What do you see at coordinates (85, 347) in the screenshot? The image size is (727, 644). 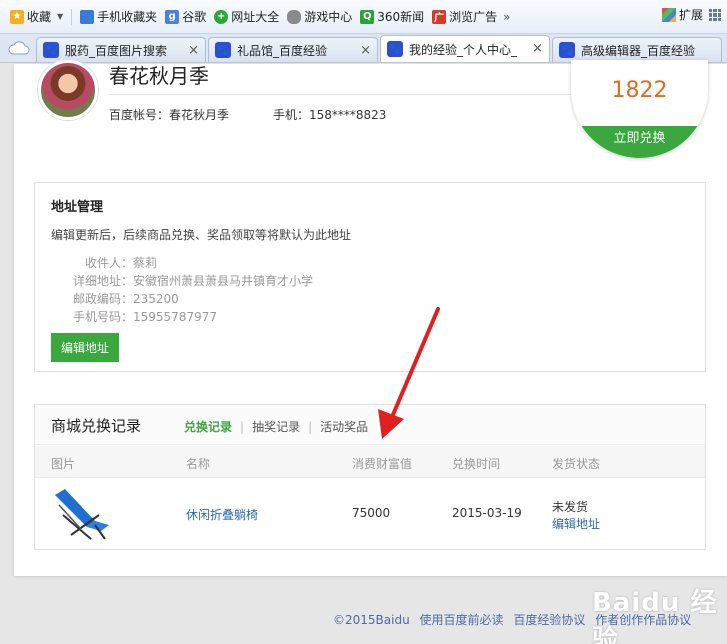 I see `edit-address-button: 编辑地址` at bounding box center [85, 347].